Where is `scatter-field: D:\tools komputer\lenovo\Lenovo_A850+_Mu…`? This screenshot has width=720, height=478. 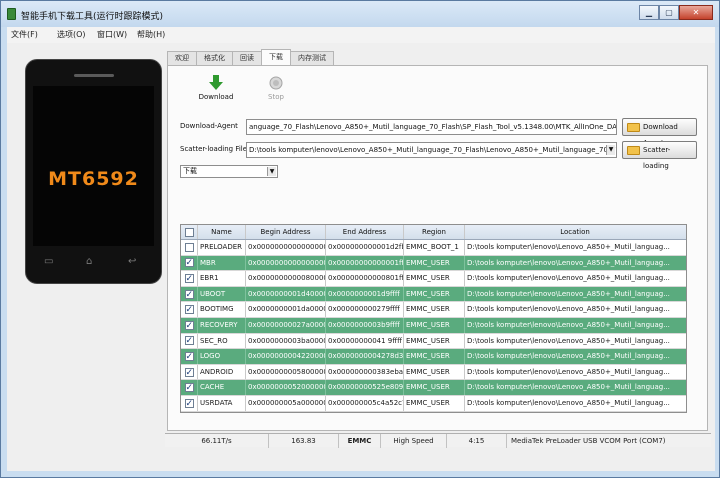 scatter-field: D:\tools komputer\lenovo\Lenovo_A850+_Mu… is located at coordinates (431, 150).